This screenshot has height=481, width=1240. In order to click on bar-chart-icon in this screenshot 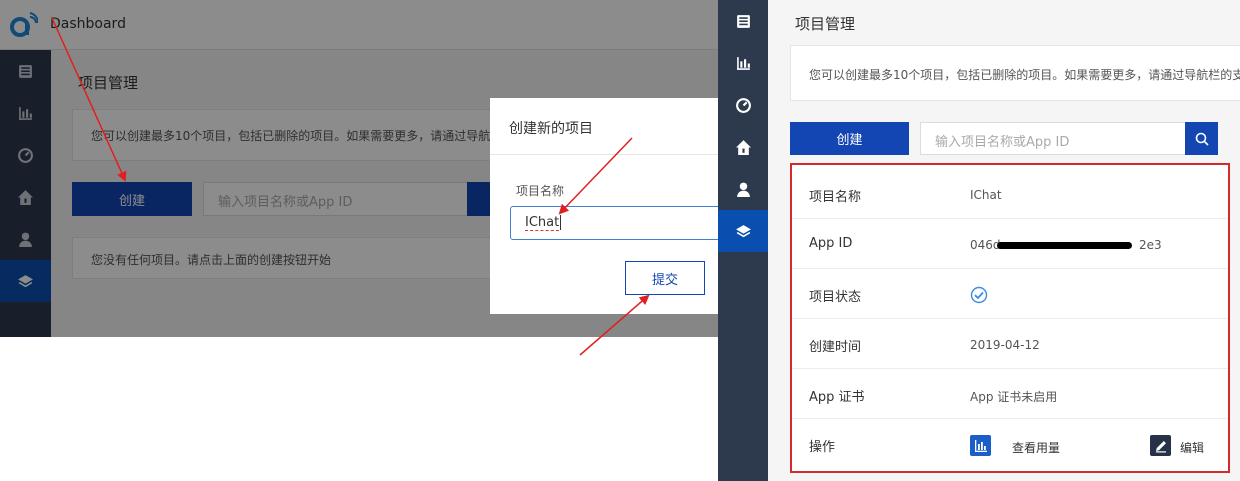, I will do `click(743, 63)`.